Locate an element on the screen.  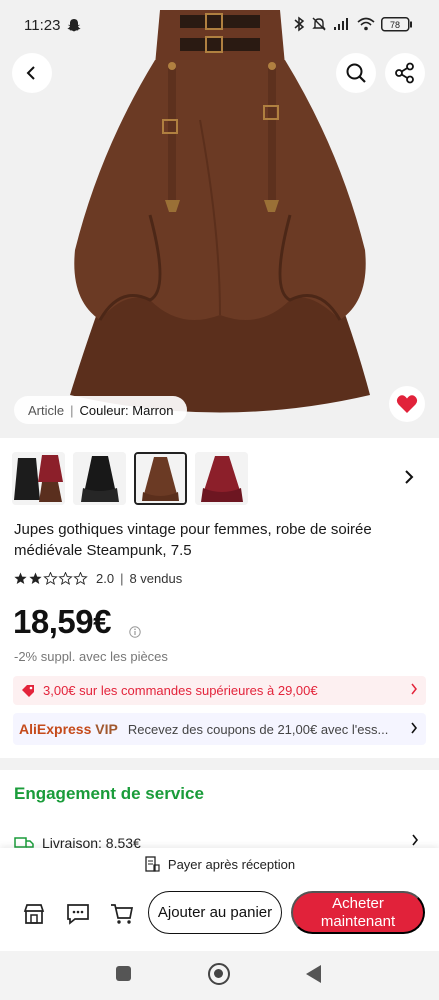
info-icon is located at coordinates (135, 632).